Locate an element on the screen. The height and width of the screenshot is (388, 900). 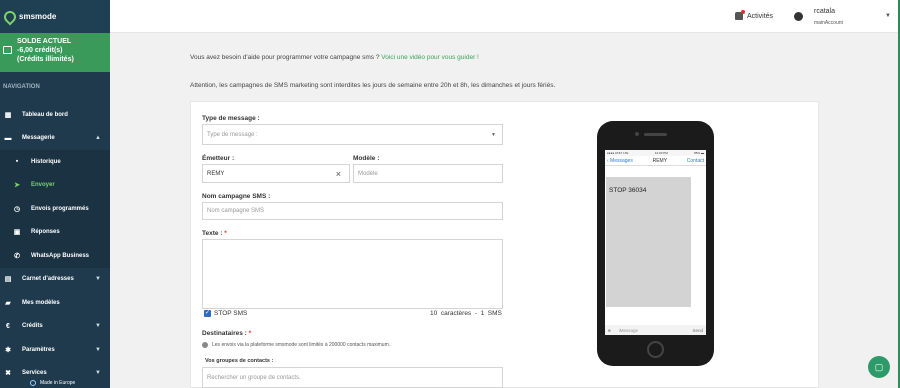
campaign-label: Nom campagne SMS : is located at coordinates (236, 196).